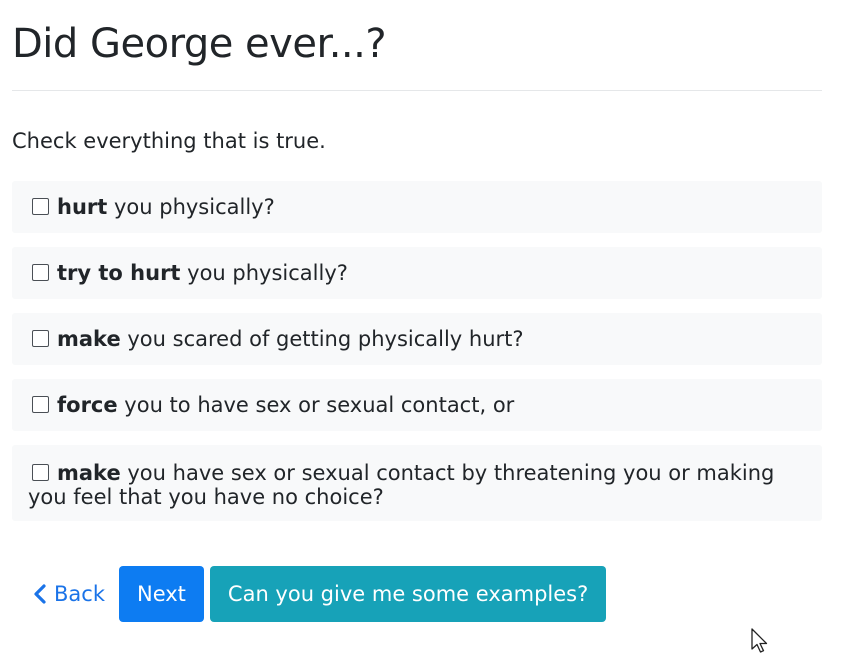 Image resolution: width=848 pixels, height=654 pixels. What do you see at coordinates (759, 640) in the screenshot?
I see `mouse-pointer-icon` at bounding box center [759, 640].